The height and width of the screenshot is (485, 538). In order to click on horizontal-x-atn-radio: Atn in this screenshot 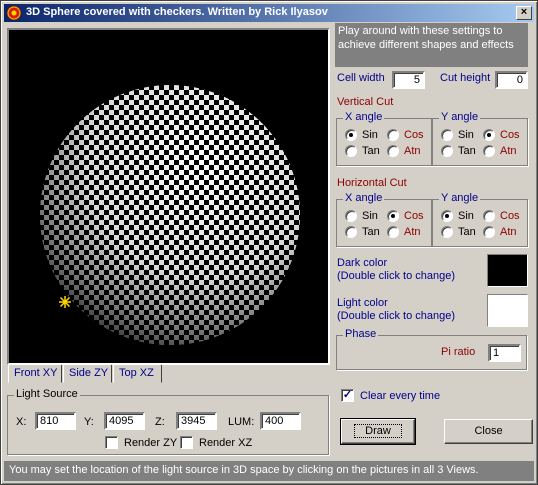, I will do `click(404, 232)`.